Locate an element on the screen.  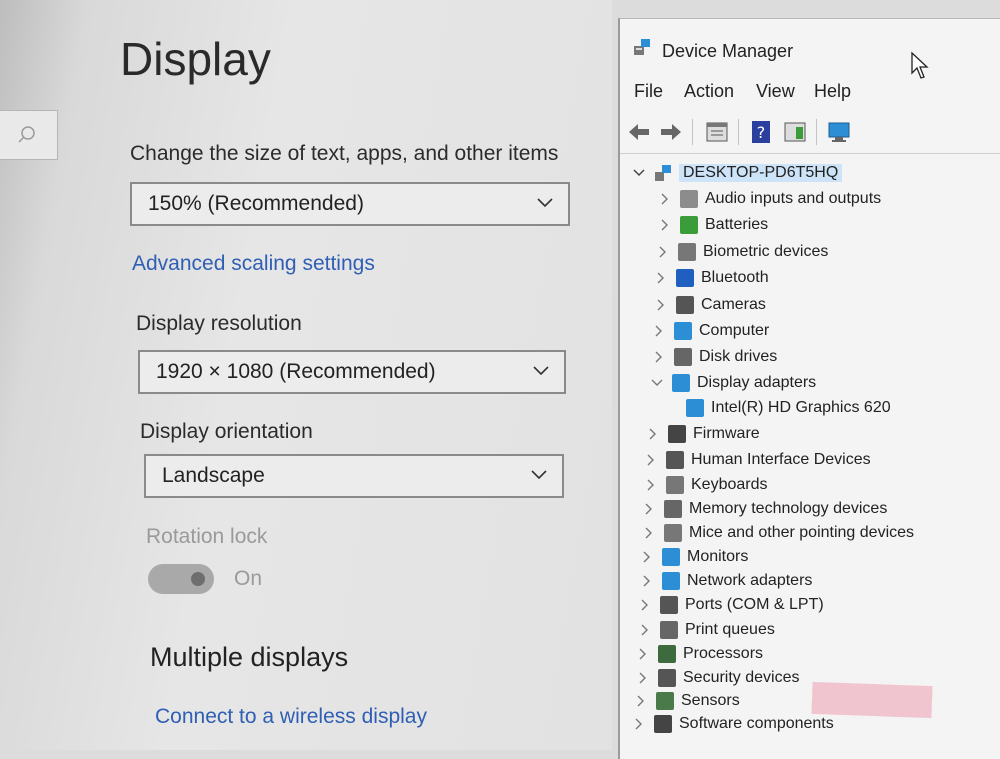
tree-item-label: Firmware is located at coordinates (726, 433).